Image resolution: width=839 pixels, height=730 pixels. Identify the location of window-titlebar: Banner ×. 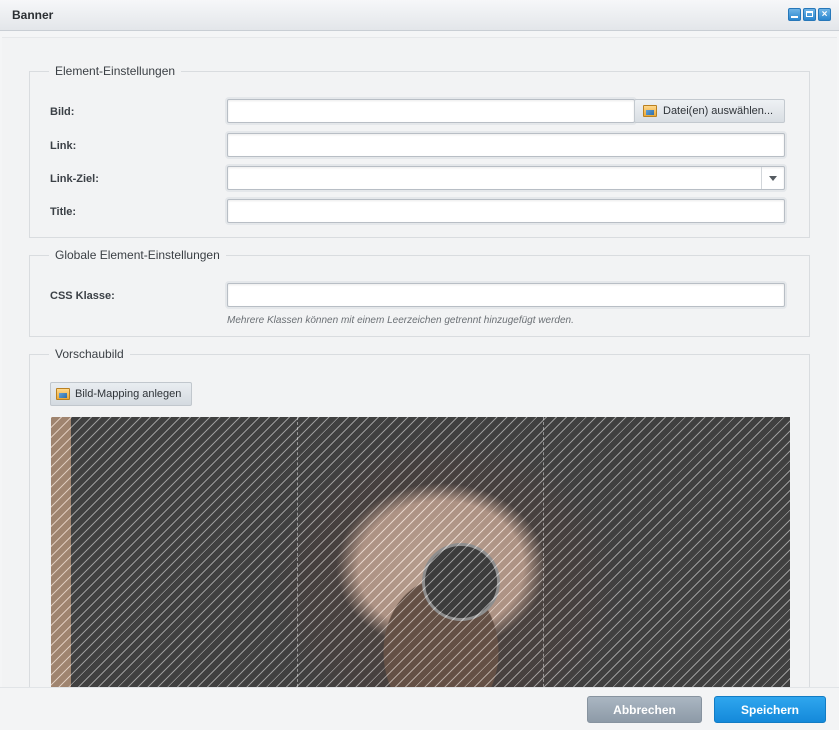
(419, 15).